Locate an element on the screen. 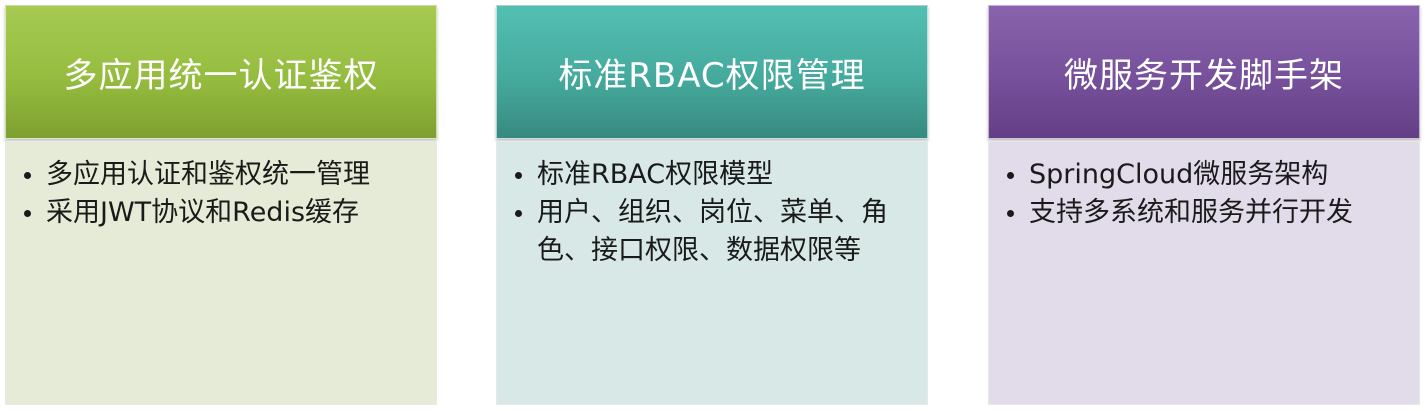  list-item: 支持多系统和服务并行开发 is located at coordinates (1204, 213).